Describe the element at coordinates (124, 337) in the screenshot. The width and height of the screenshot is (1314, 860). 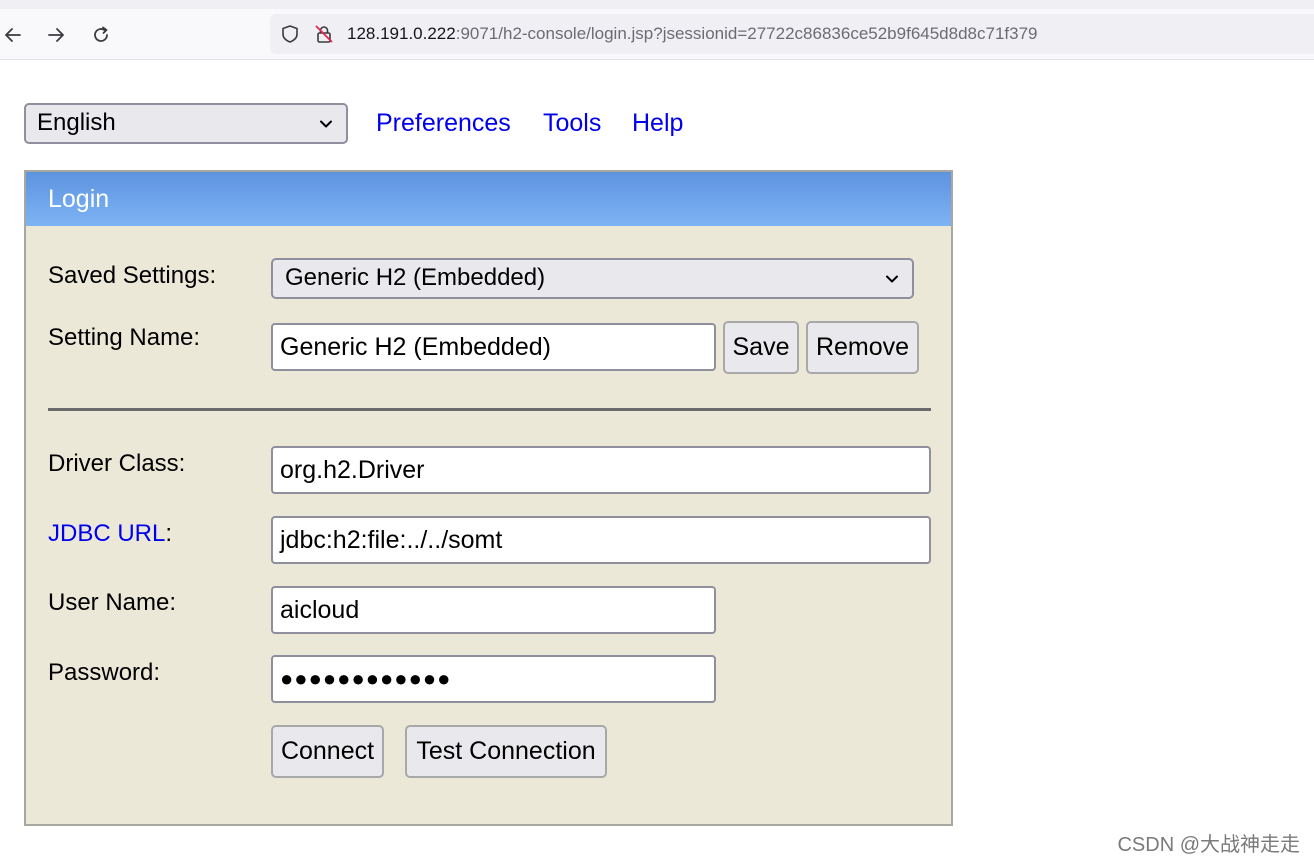
I see `setting-name-label: Setting Name:` at that location.